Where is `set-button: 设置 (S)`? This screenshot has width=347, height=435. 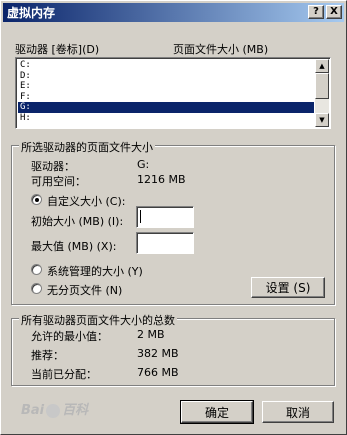
set-button: 设置 (S) is located at coordinates (288, 287).